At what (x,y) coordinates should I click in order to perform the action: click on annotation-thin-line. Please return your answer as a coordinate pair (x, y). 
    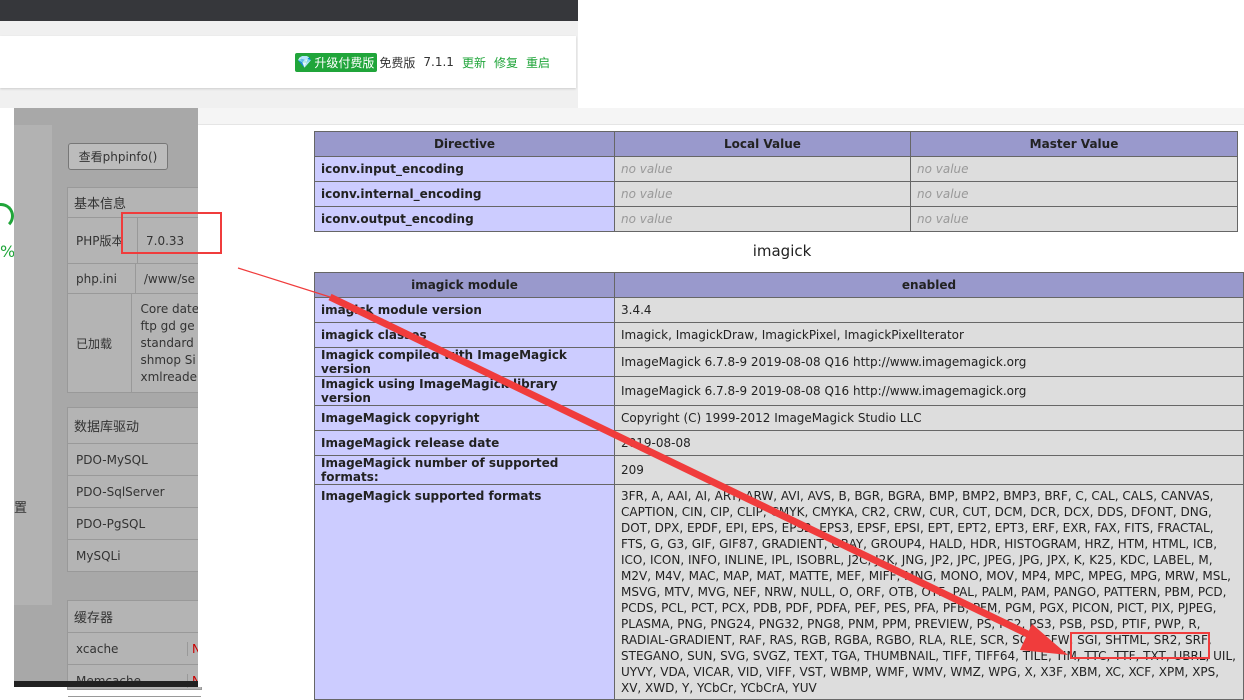
    Looking at the image, I should click on (284, 282).